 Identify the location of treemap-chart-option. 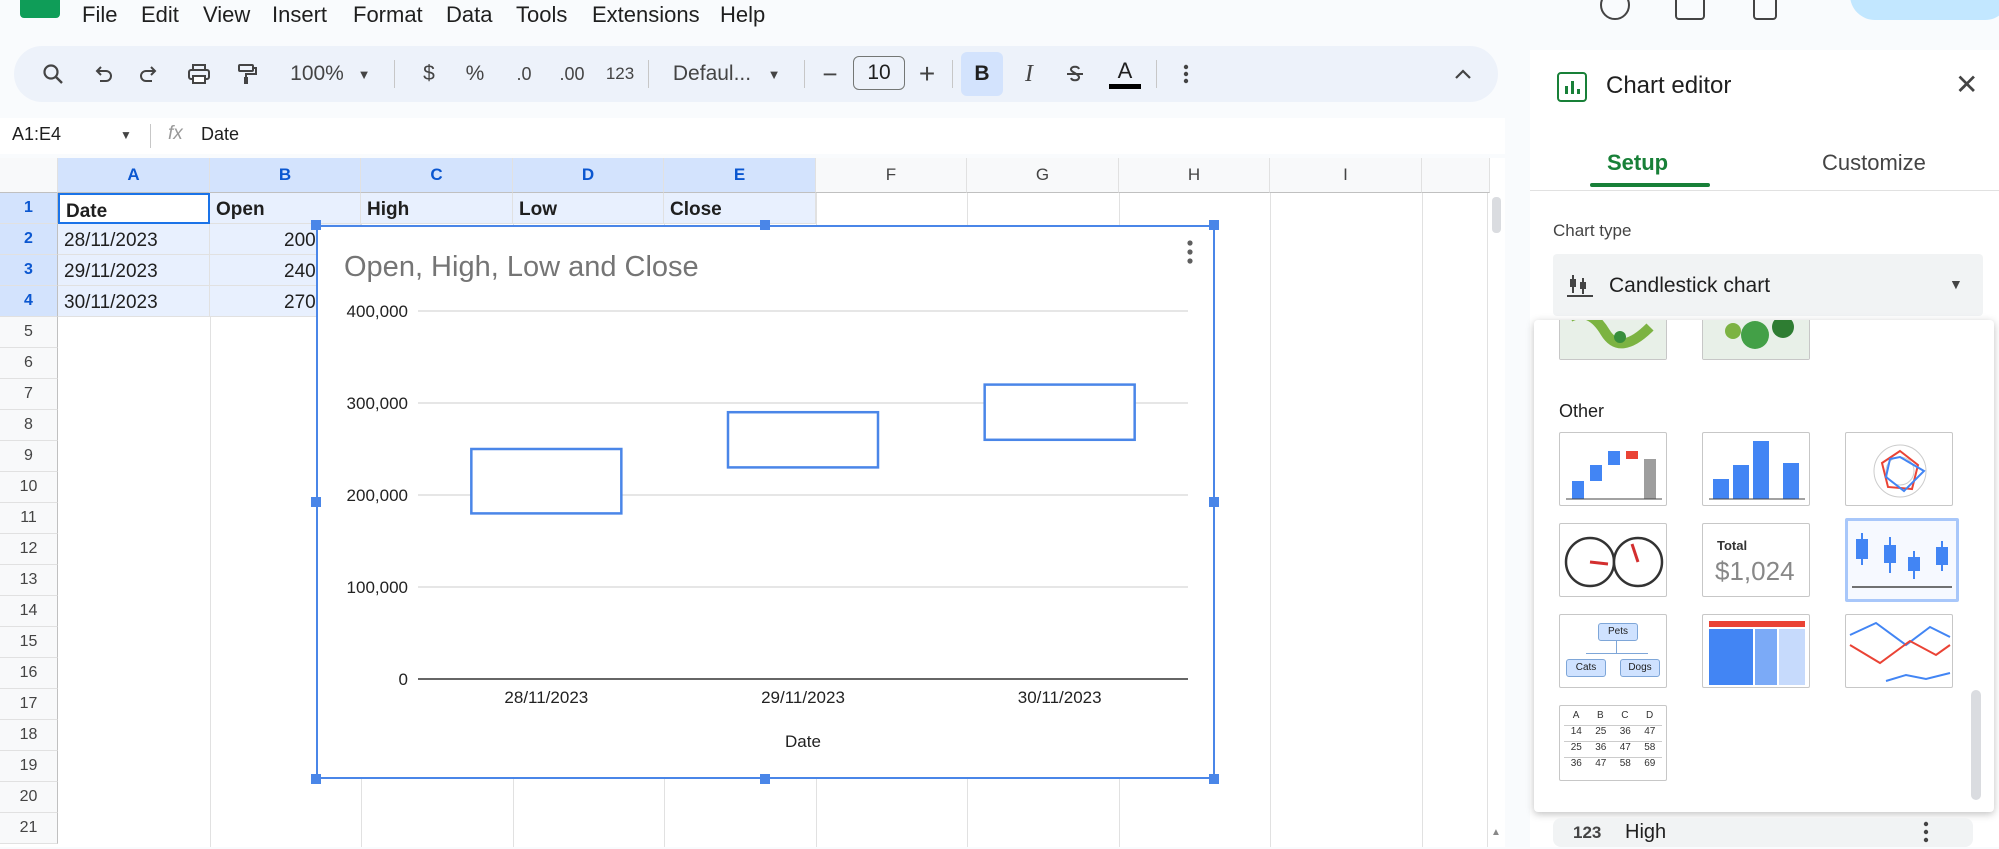
(1756, 651).